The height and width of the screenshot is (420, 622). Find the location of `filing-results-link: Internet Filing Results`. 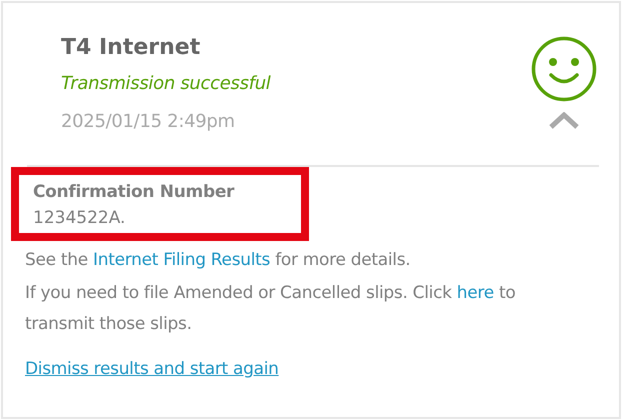

filing-results-link: Internet Filing Results is located at coordinates (181, 260).